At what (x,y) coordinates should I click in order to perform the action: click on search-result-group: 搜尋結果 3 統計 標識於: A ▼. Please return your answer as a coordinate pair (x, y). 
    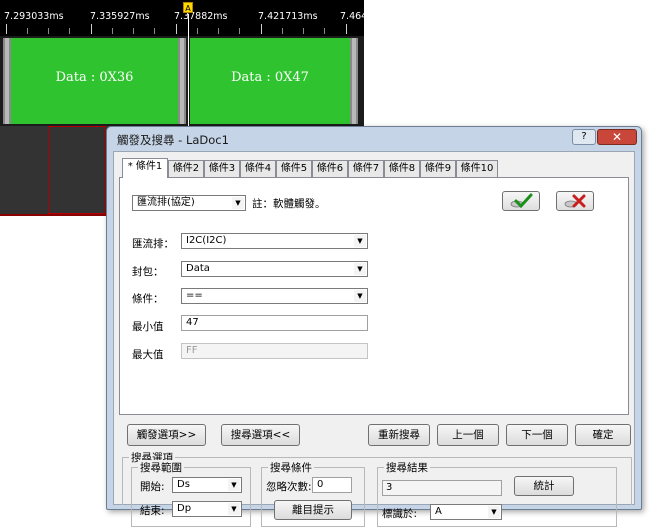
    Looking at the image, I should click on (497, 493).